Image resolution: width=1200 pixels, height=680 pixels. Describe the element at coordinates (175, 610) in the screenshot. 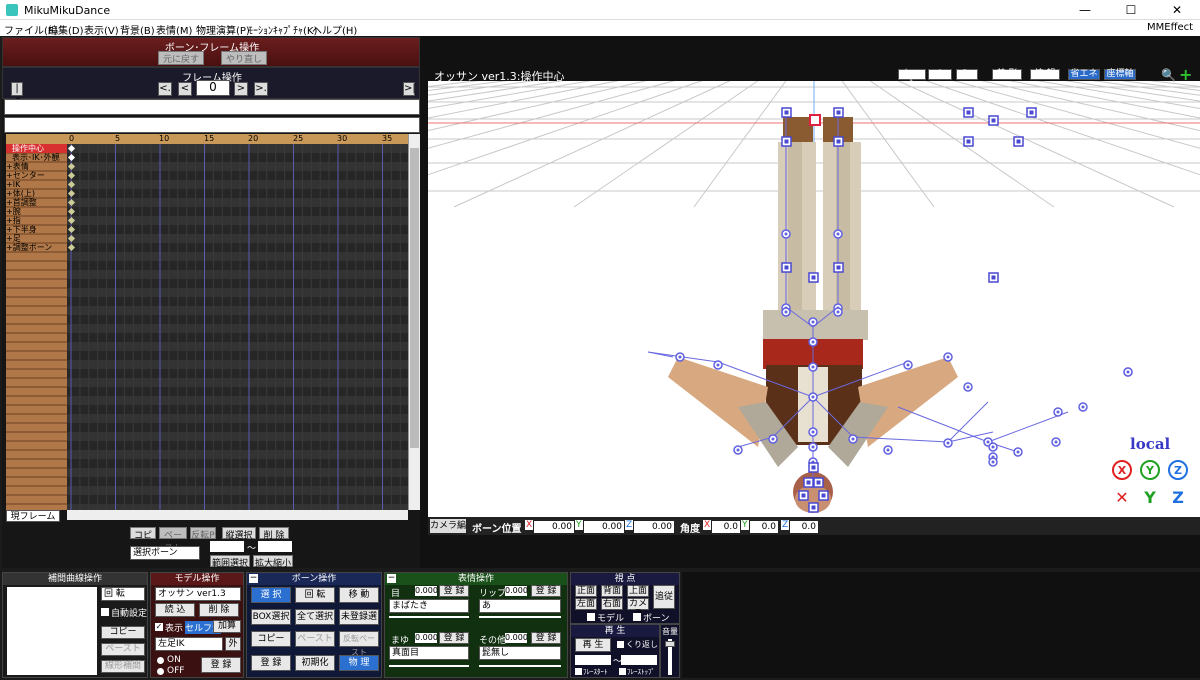

I see `model-load-button: 読 込` at that location.